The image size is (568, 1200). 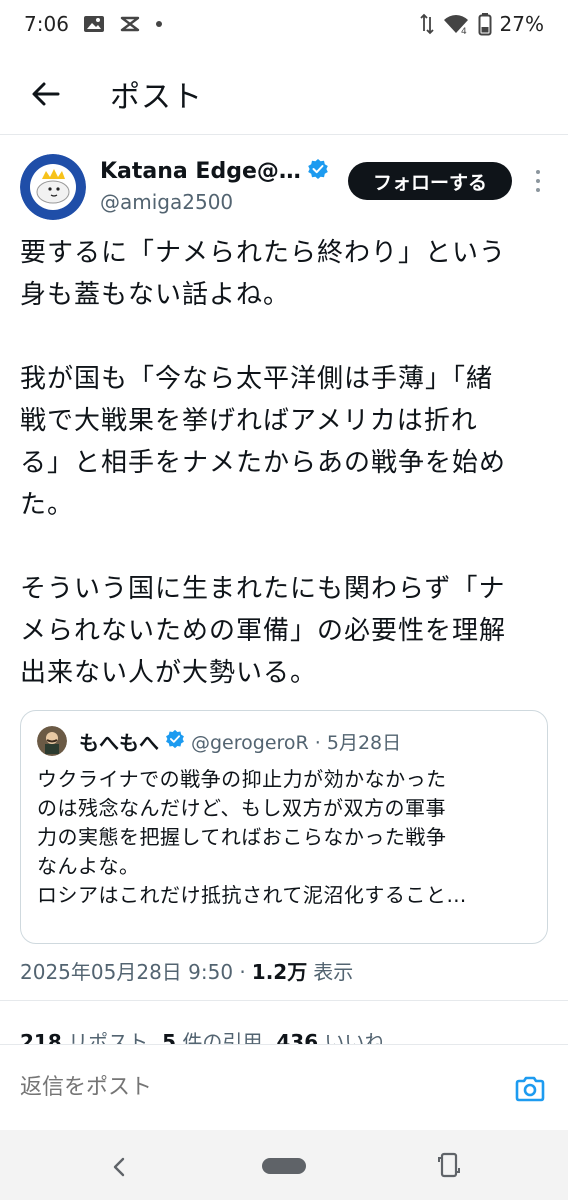 I want to click on camera-button, so click(x=530, y=1089).